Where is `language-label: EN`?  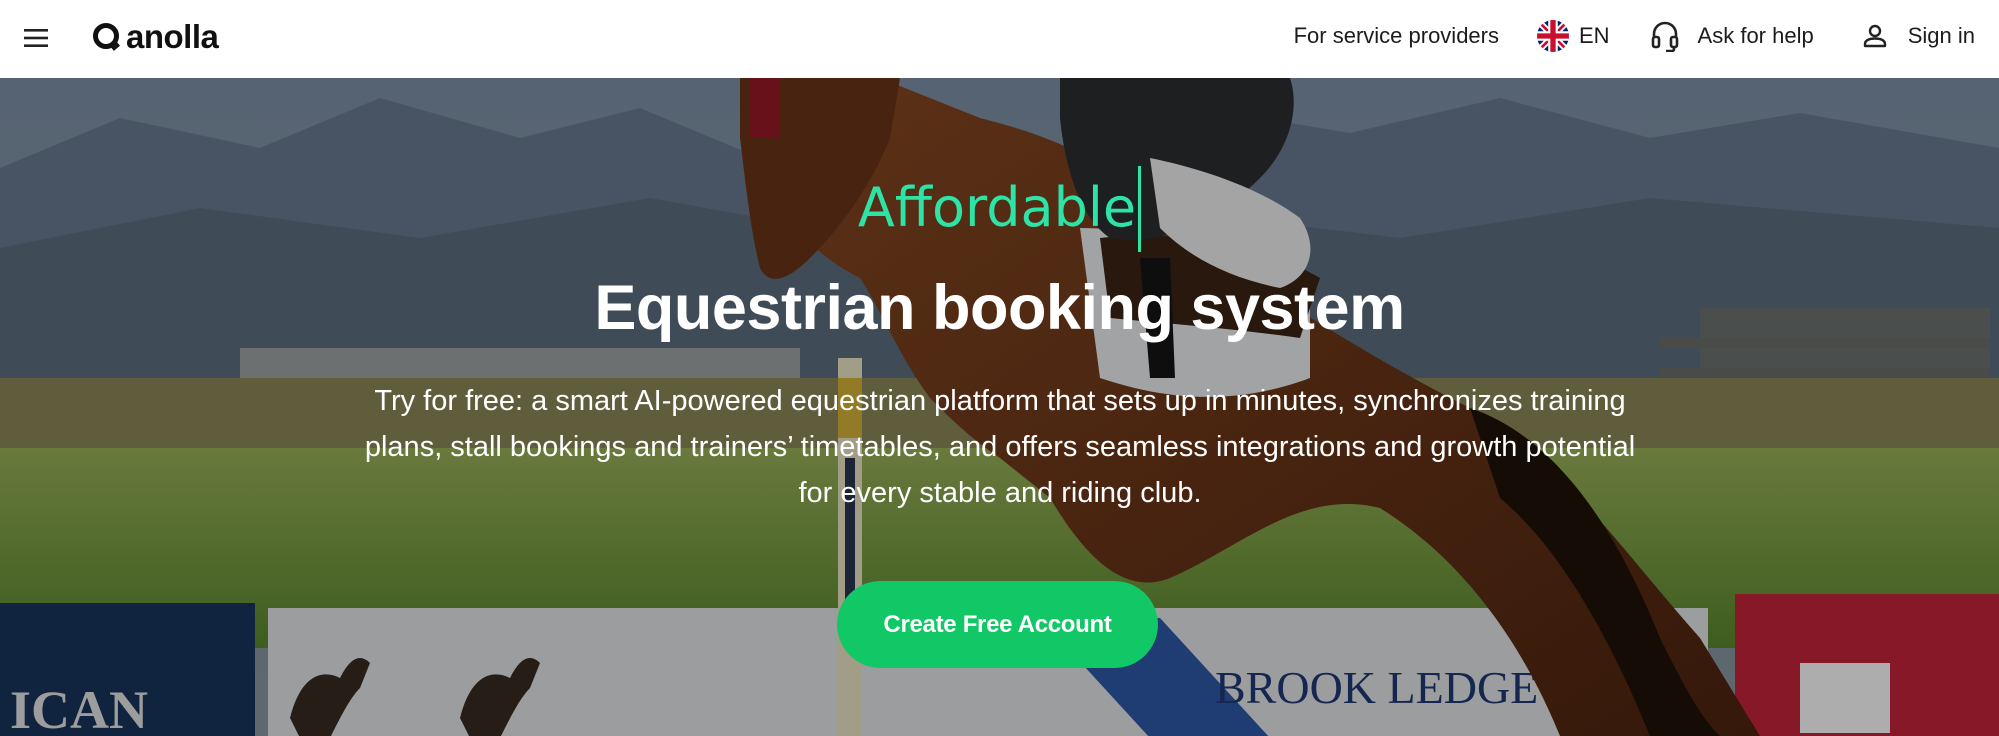 language-label: EN is located at coordinates (1594, 35).